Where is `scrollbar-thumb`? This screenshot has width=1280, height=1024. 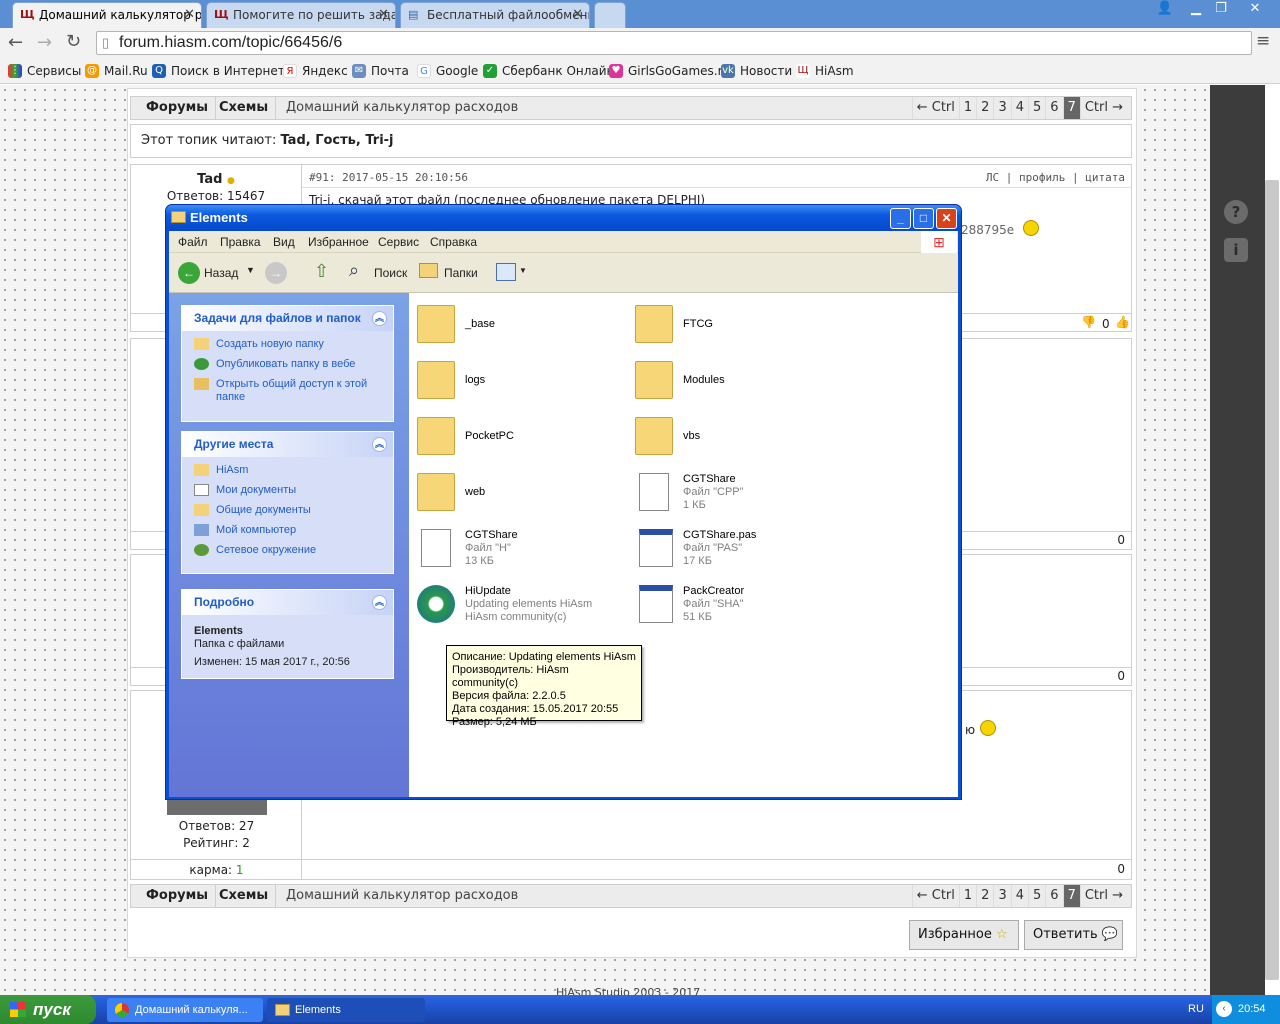
scrollbar-thumb is located at coordinates (1272, 580).